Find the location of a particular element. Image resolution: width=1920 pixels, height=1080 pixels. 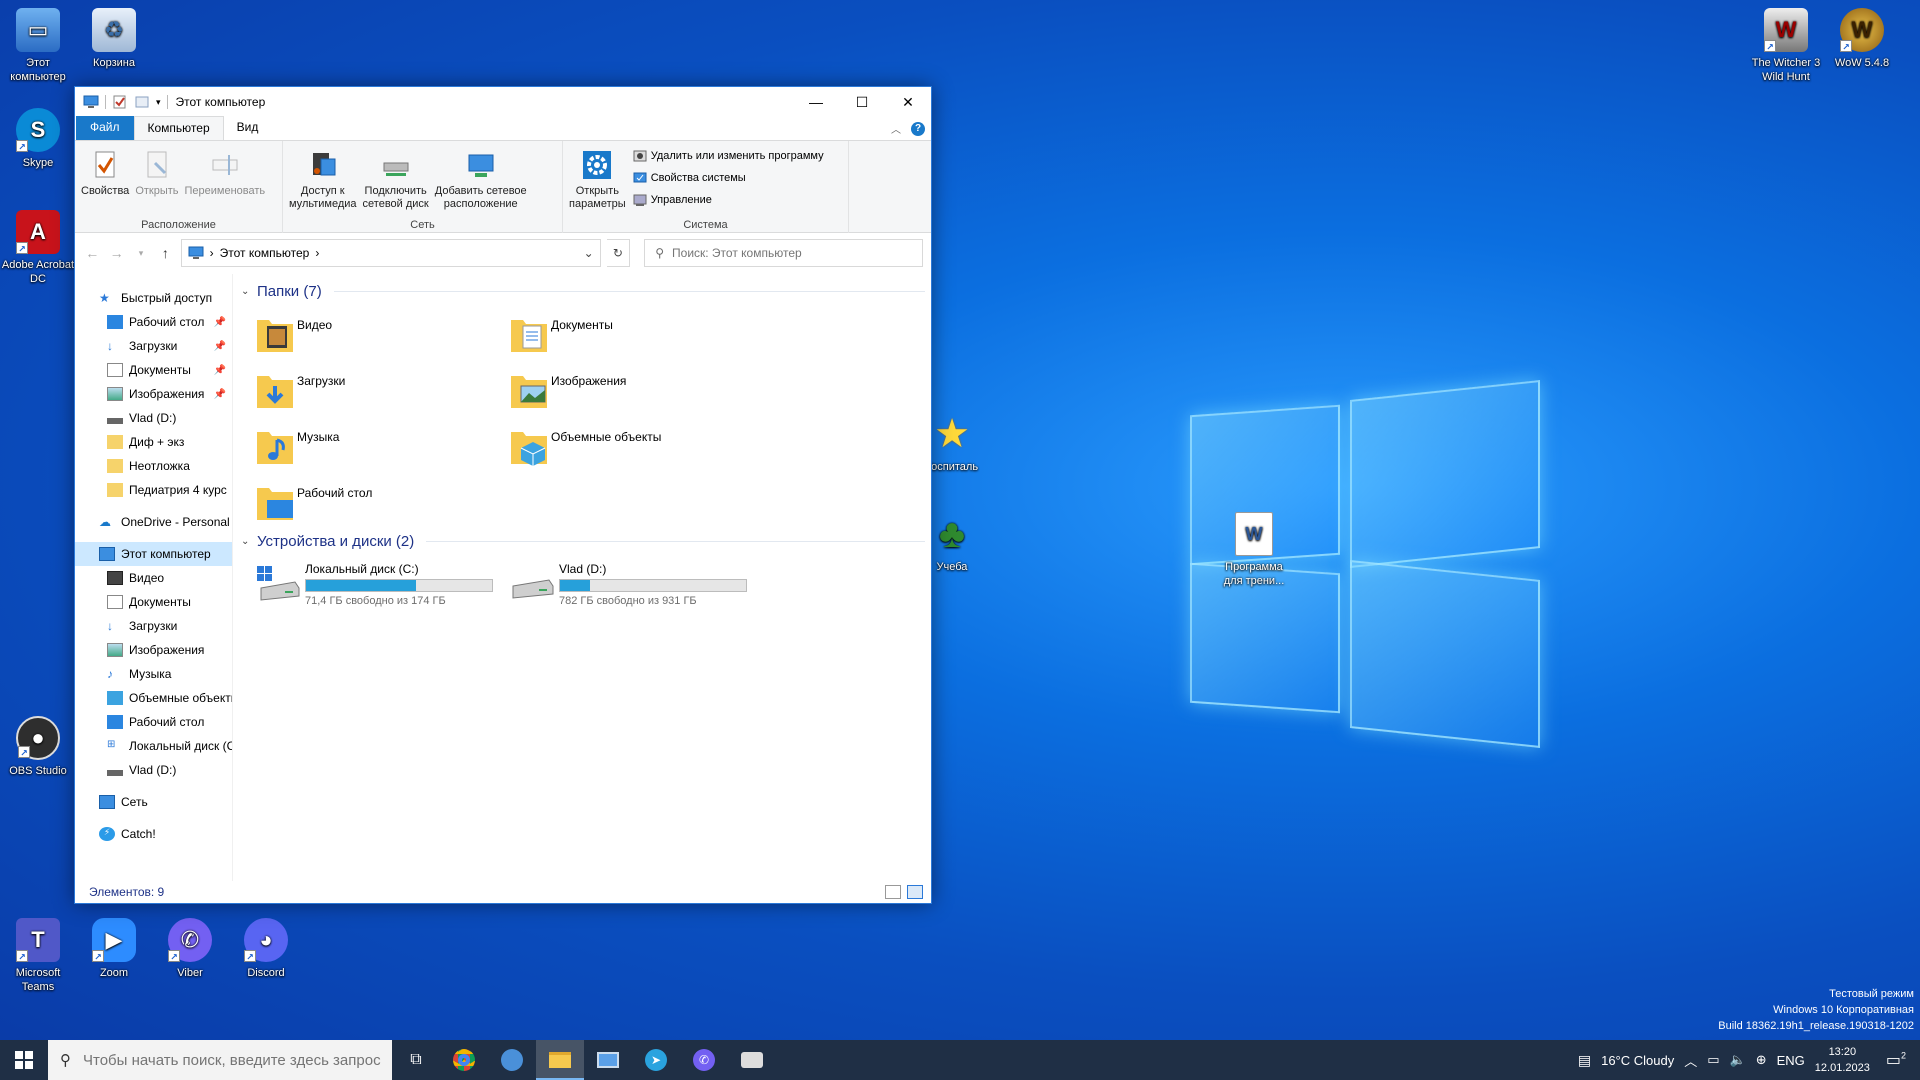

start-button is located at coordinates (24, 1060).